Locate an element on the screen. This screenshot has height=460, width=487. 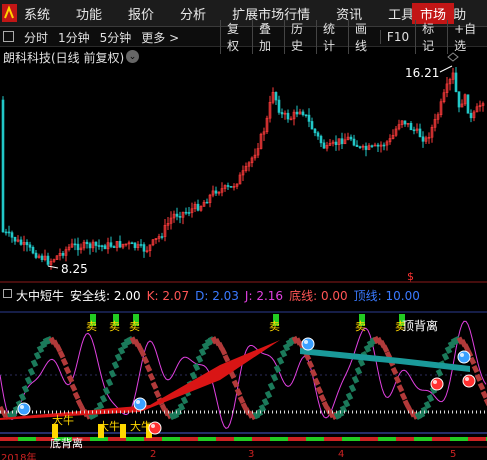
axis-month: 2 is located at coordinates (153, 454).